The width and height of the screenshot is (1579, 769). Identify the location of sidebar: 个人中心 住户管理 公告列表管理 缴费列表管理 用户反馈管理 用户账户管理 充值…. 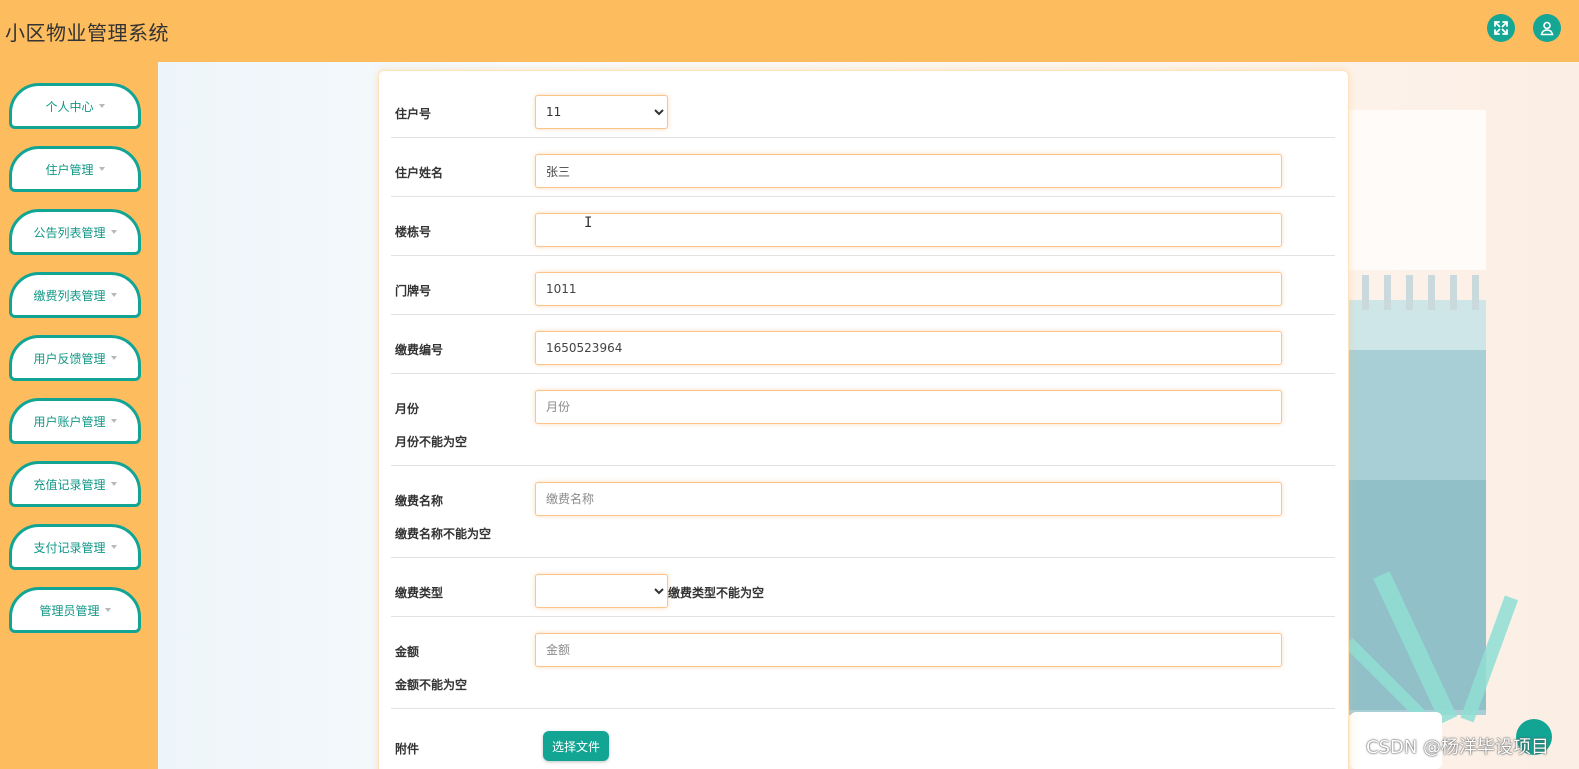
(79, 415).